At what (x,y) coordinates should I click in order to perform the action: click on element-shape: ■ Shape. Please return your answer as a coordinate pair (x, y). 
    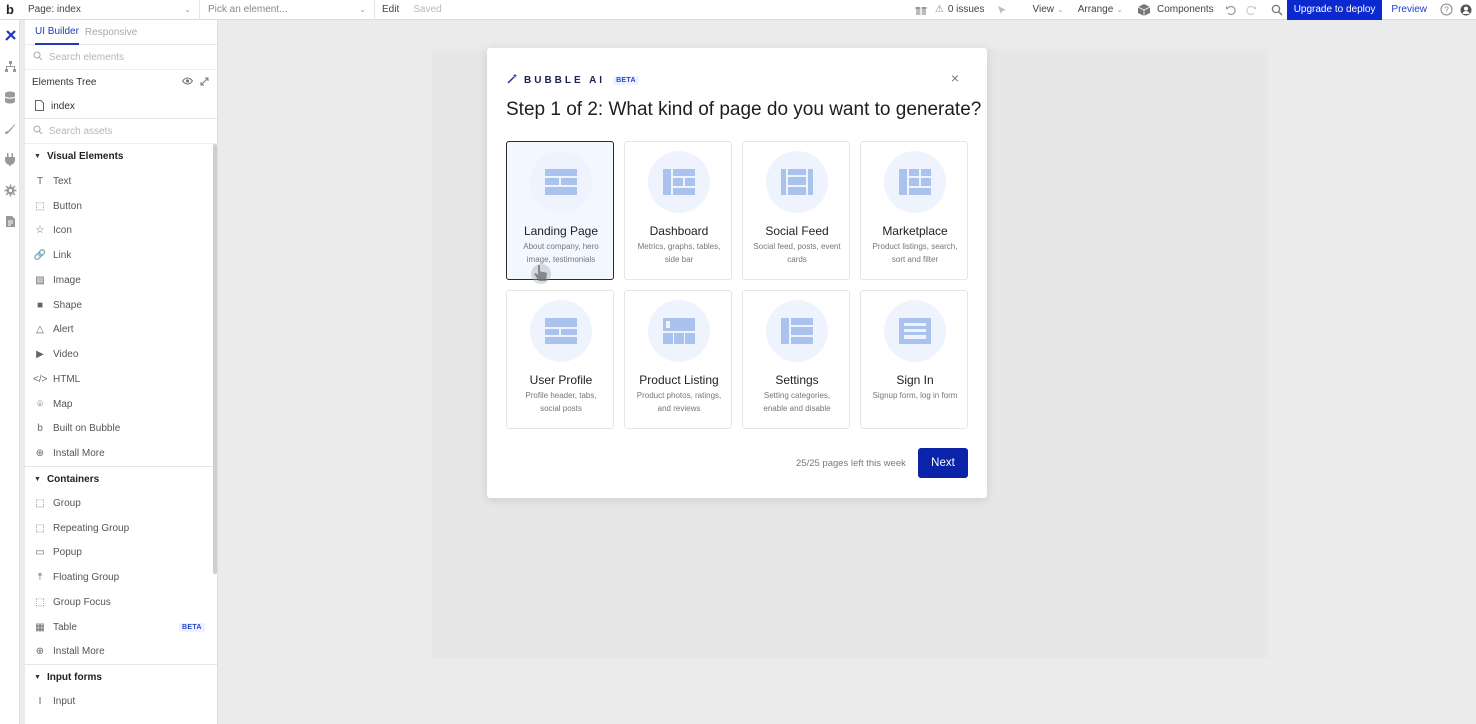
    Looking at the image, I should click on (121, 305).